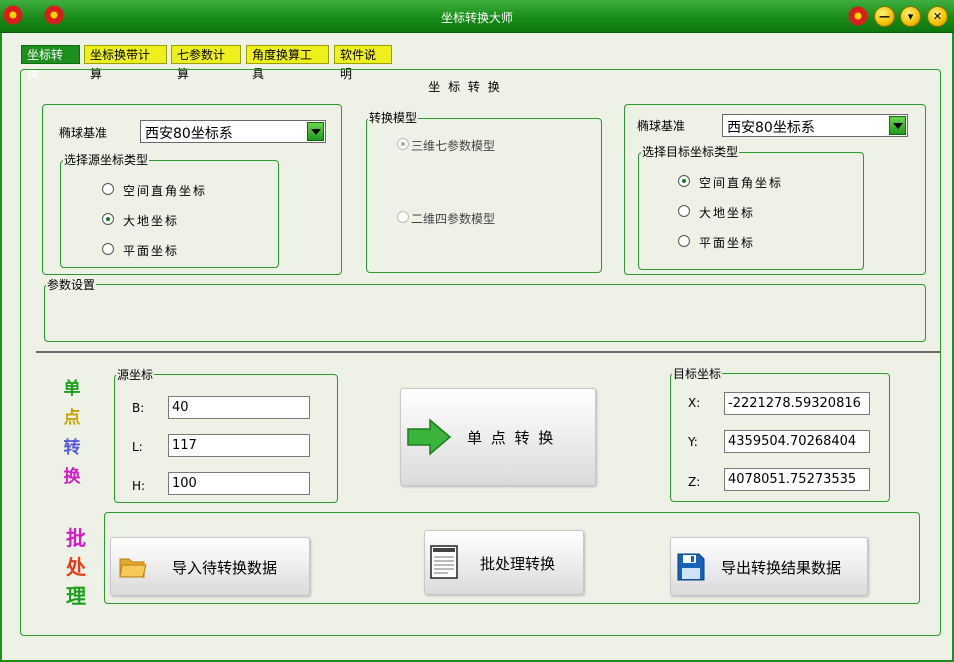 This screenshot has width=954, height=662. I want to click on export-label: 导出转换结果数据, so click(781, 568).